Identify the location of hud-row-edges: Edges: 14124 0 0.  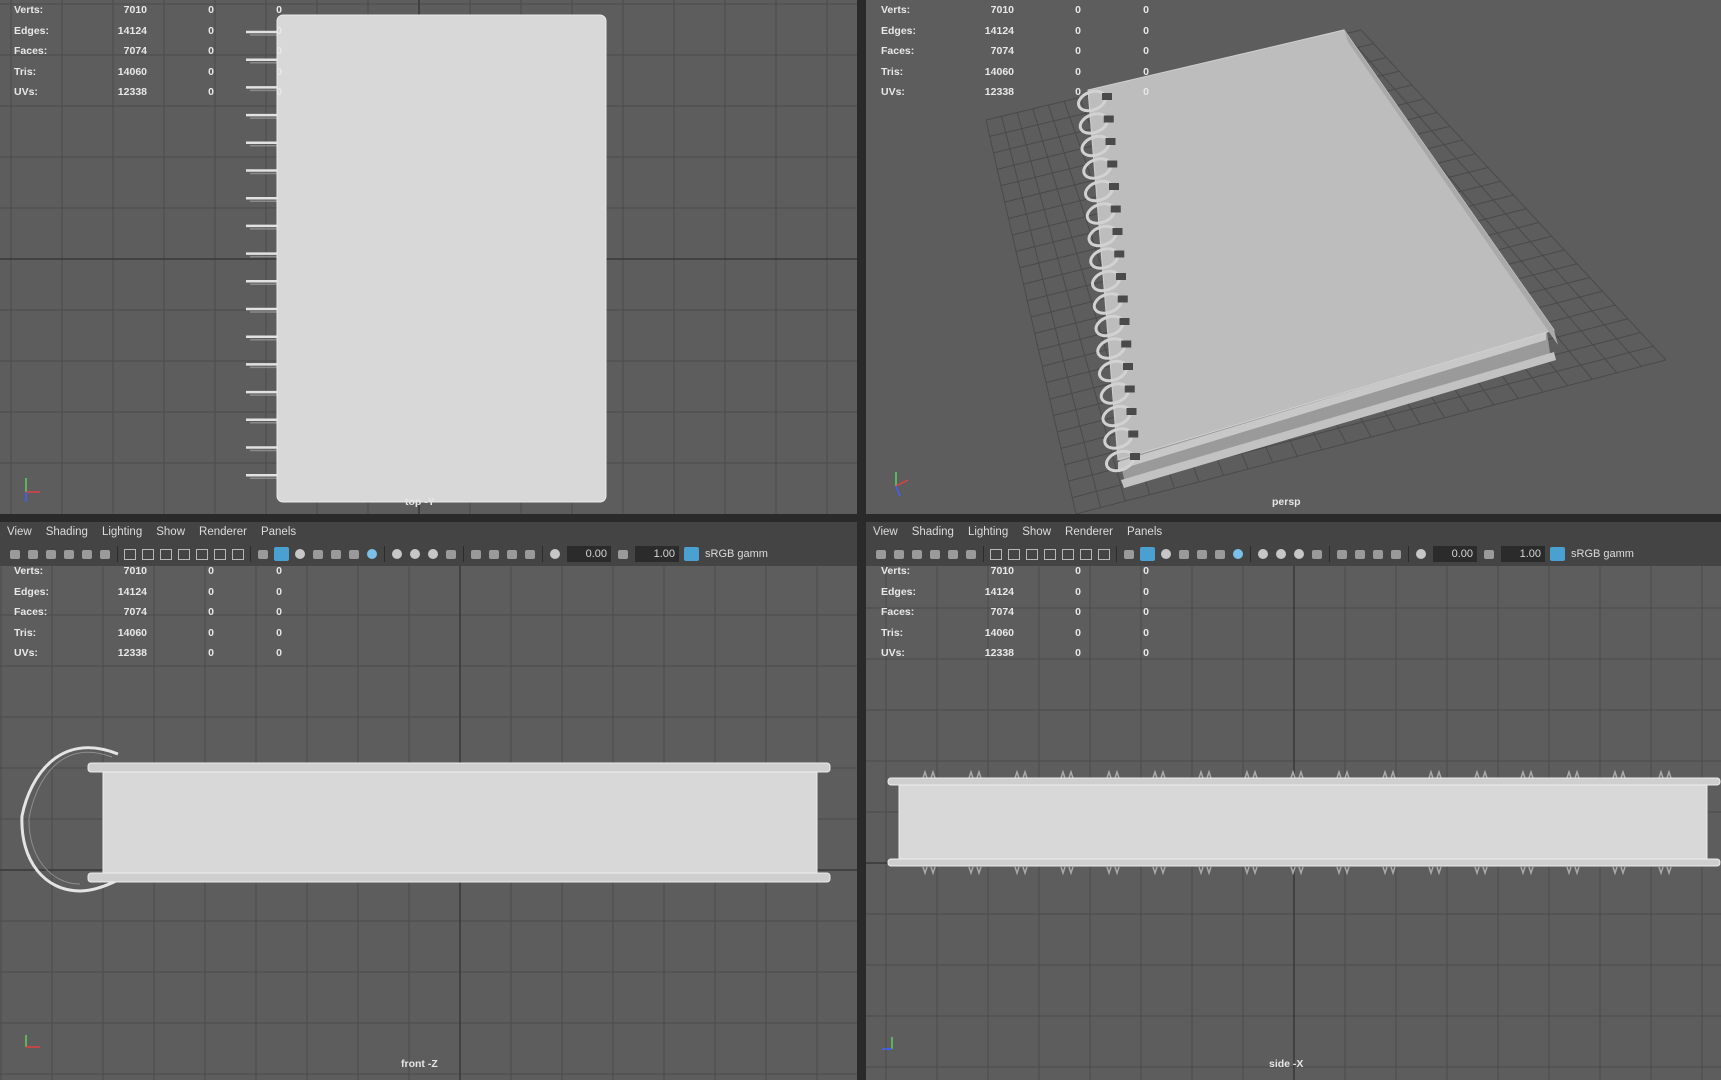
(148, 591).